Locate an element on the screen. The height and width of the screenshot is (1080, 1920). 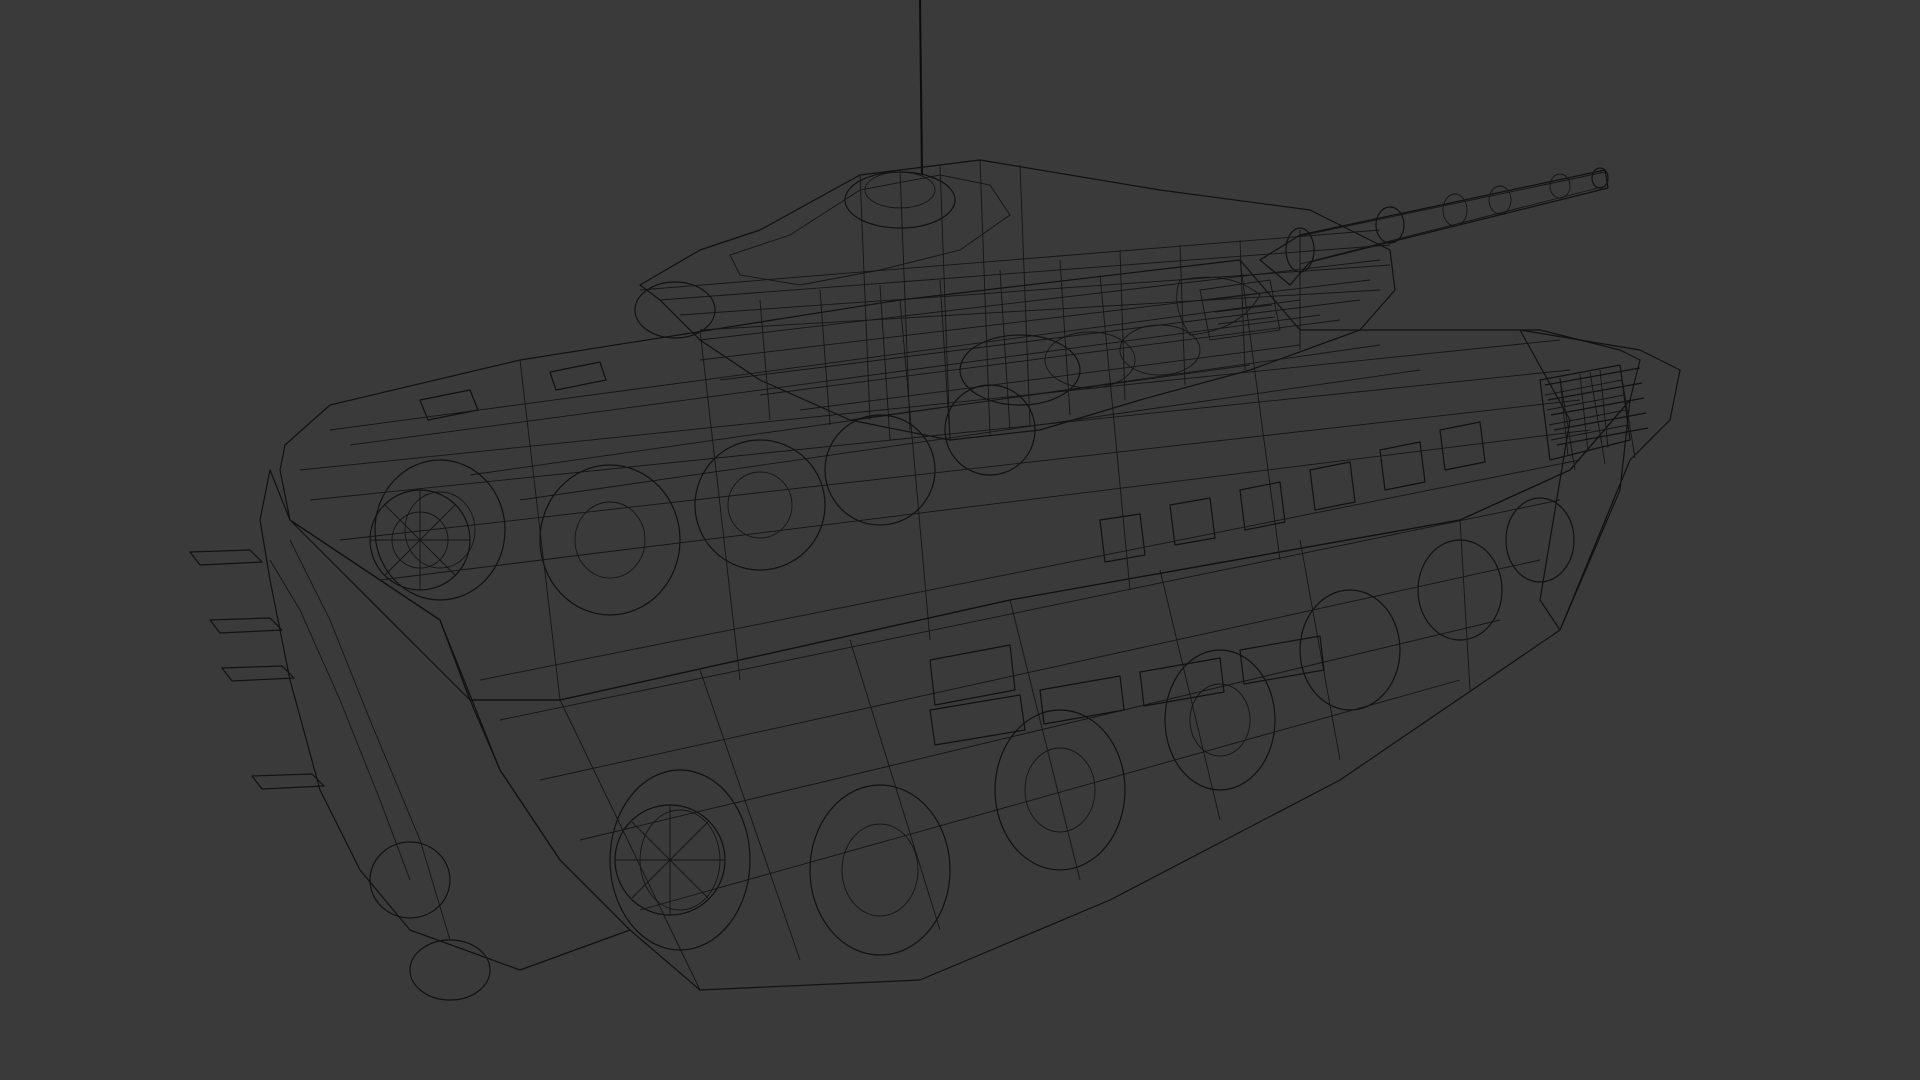
gun-barrel is located at coordinates (1434, 226).